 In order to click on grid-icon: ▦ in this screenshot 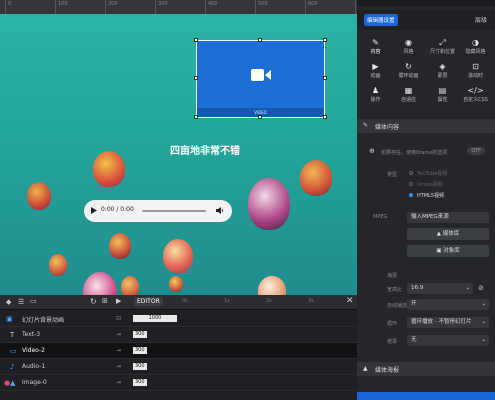, I will do `click(408, 90)`.